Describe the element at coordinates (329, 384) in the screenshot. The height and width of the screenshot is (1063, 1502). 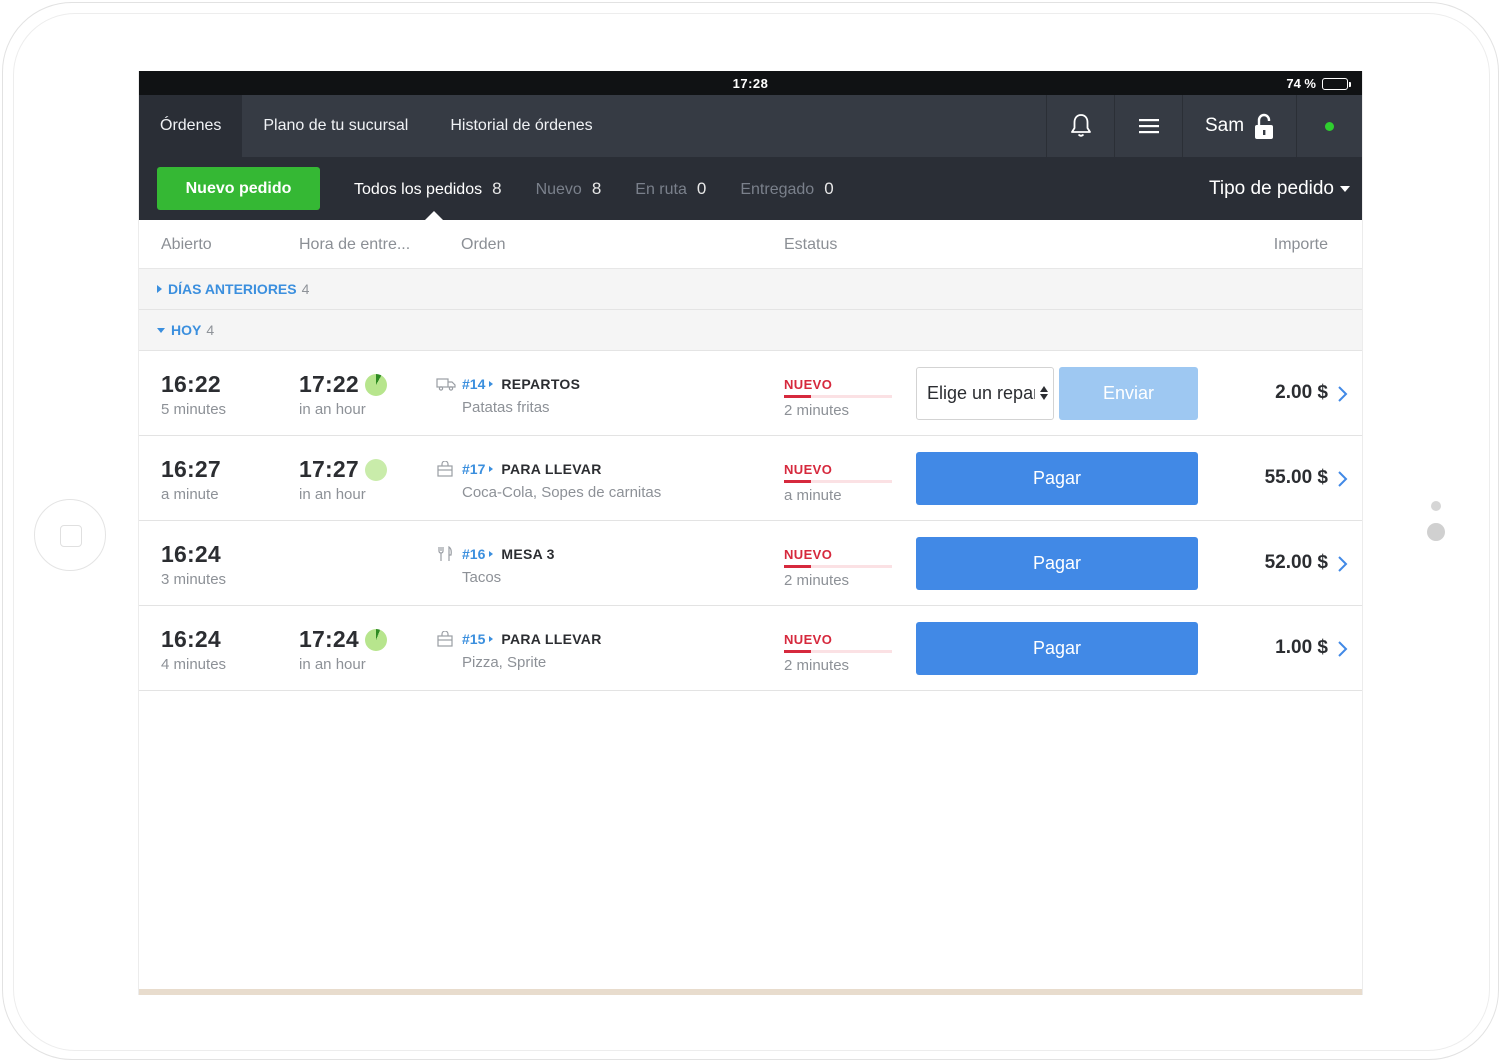
I see `delivery-time: 17:22` at that location.